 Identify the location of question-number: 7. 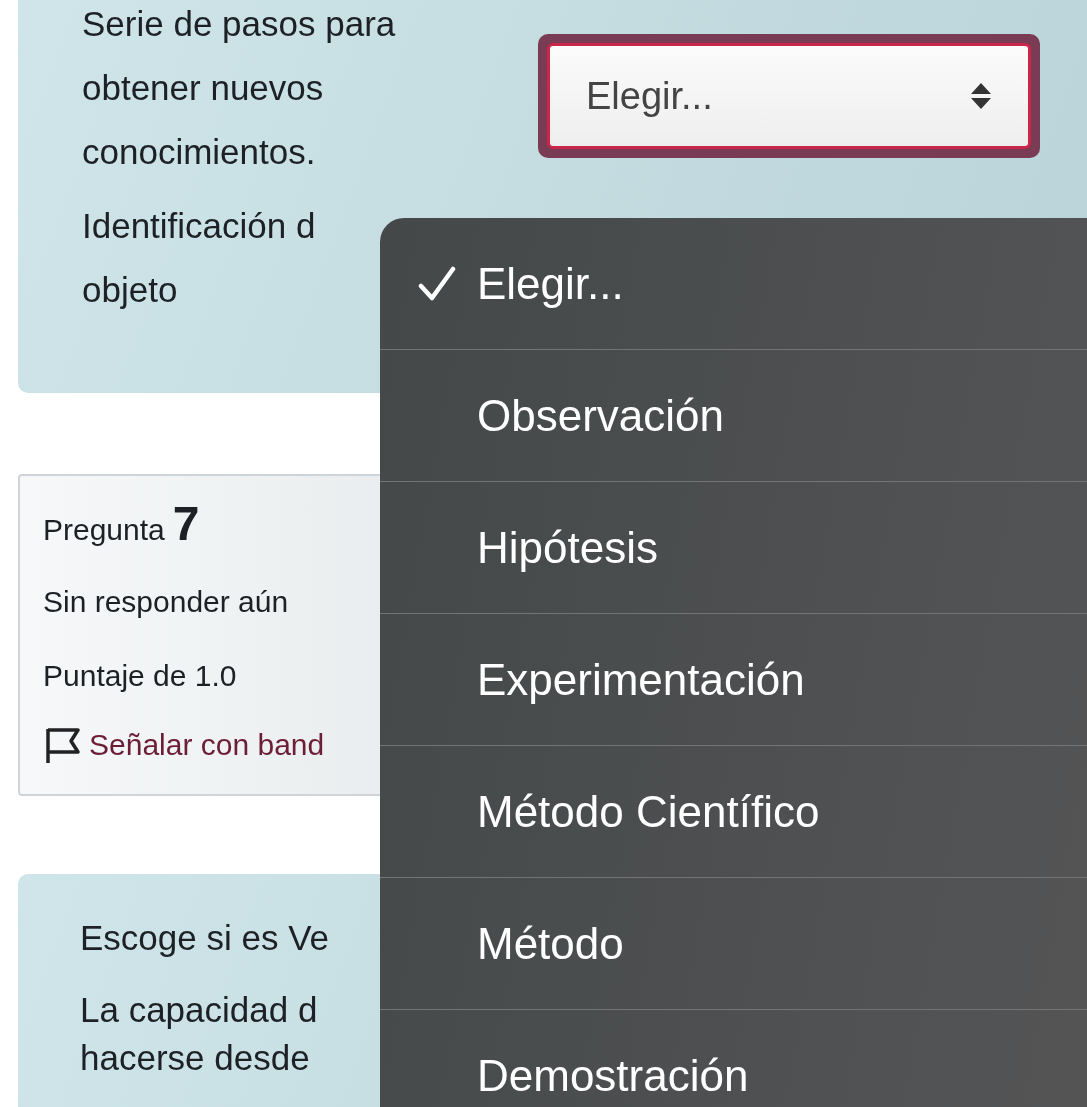
(186, 523).